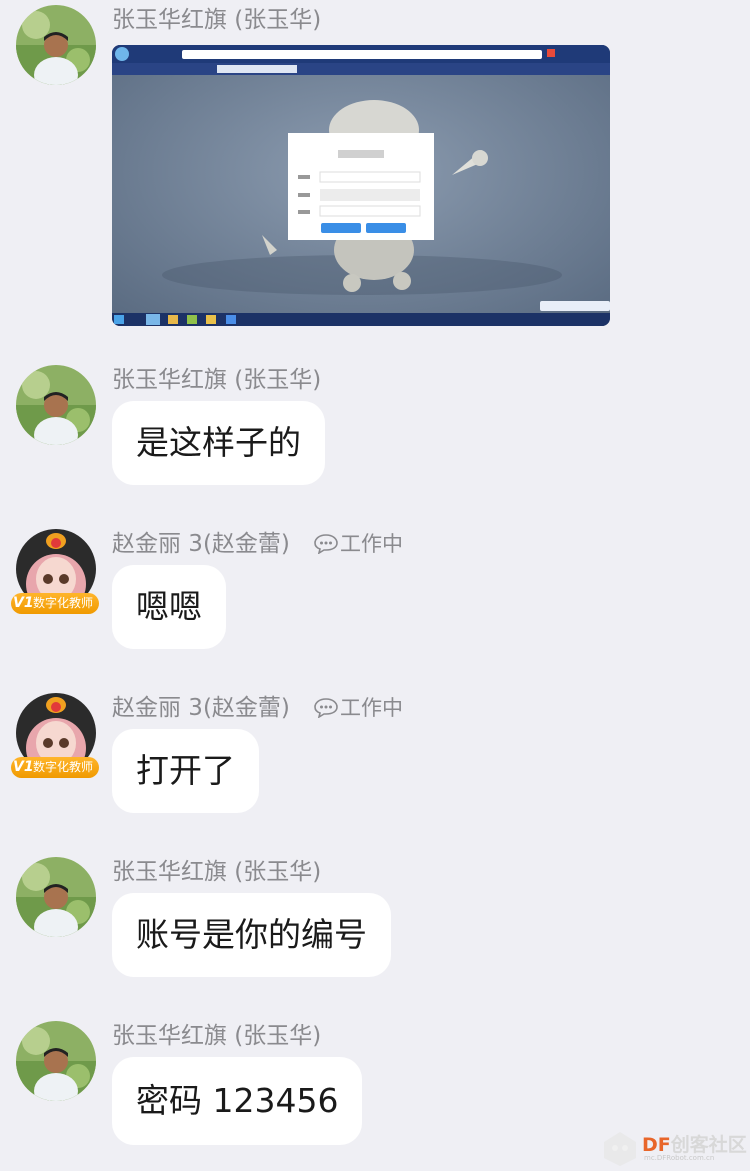 Image resolution: width=750 pixels, height=1171 pixels. I want to click on message-bubble: 嗯嗯, so click(169, 607).